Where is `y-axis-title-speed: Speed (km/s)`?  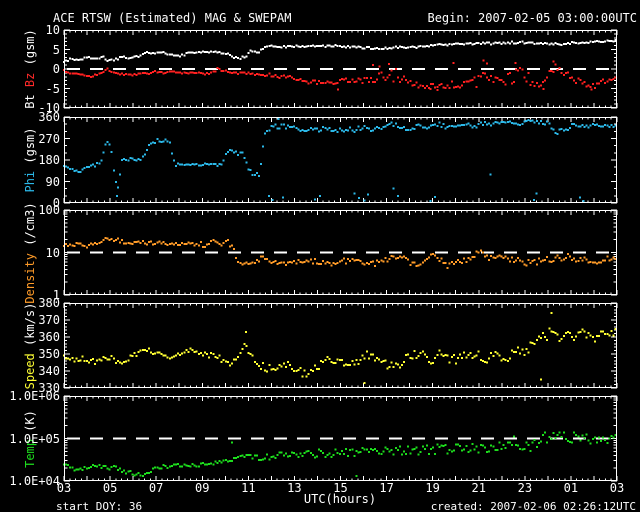
y-axis-title-speed: Speed (km/s) is located at coordinates (30, 345).